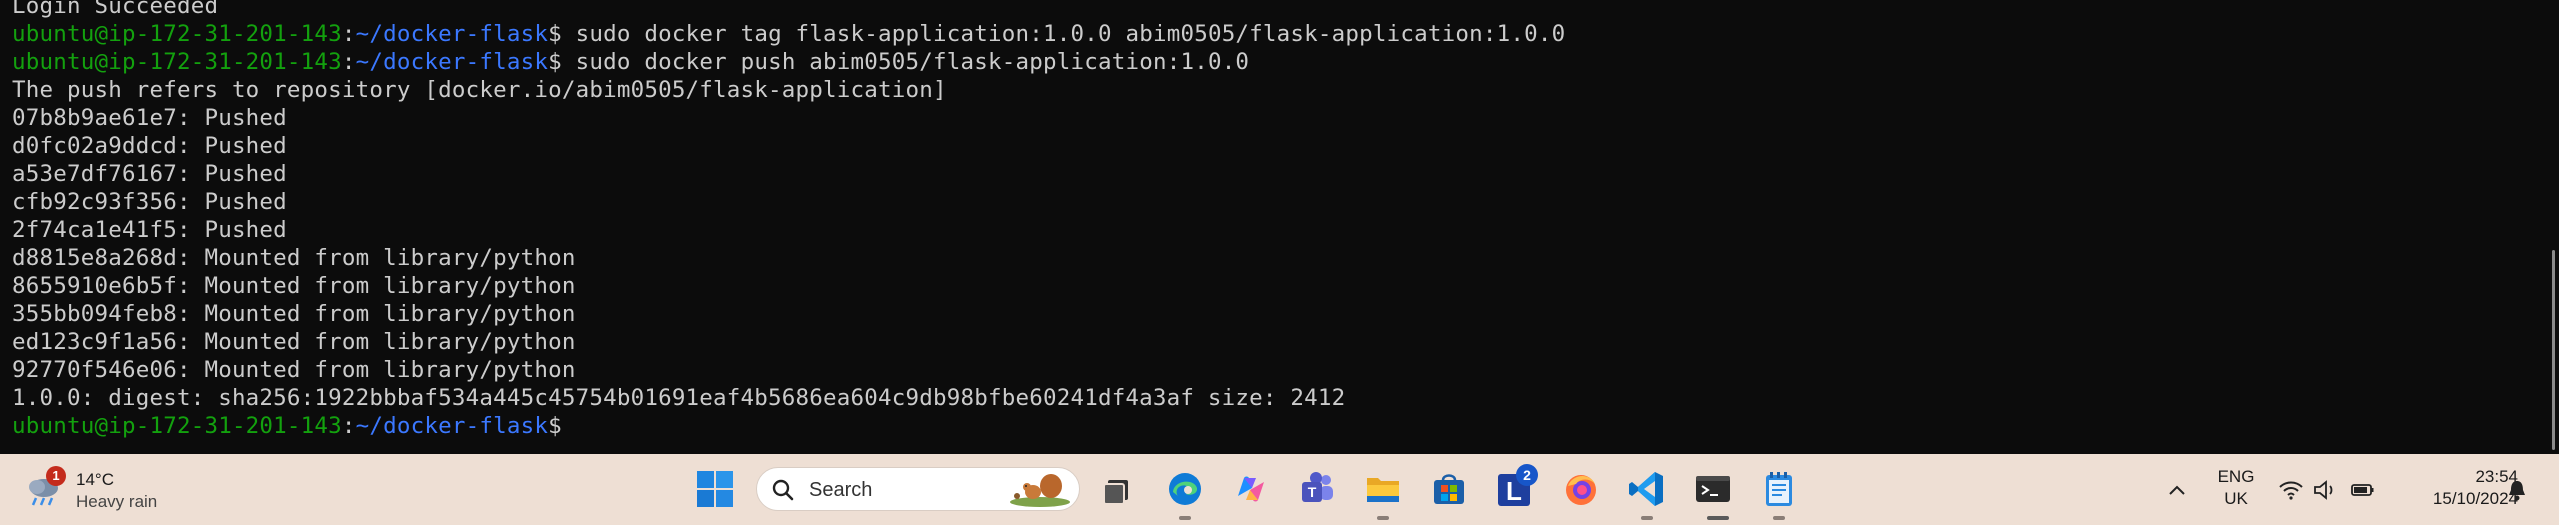  What do you see at coordinates (117, 501) in the screenshot?
I see `weather-description: Heavy rain` at bounding box center [117, 501].